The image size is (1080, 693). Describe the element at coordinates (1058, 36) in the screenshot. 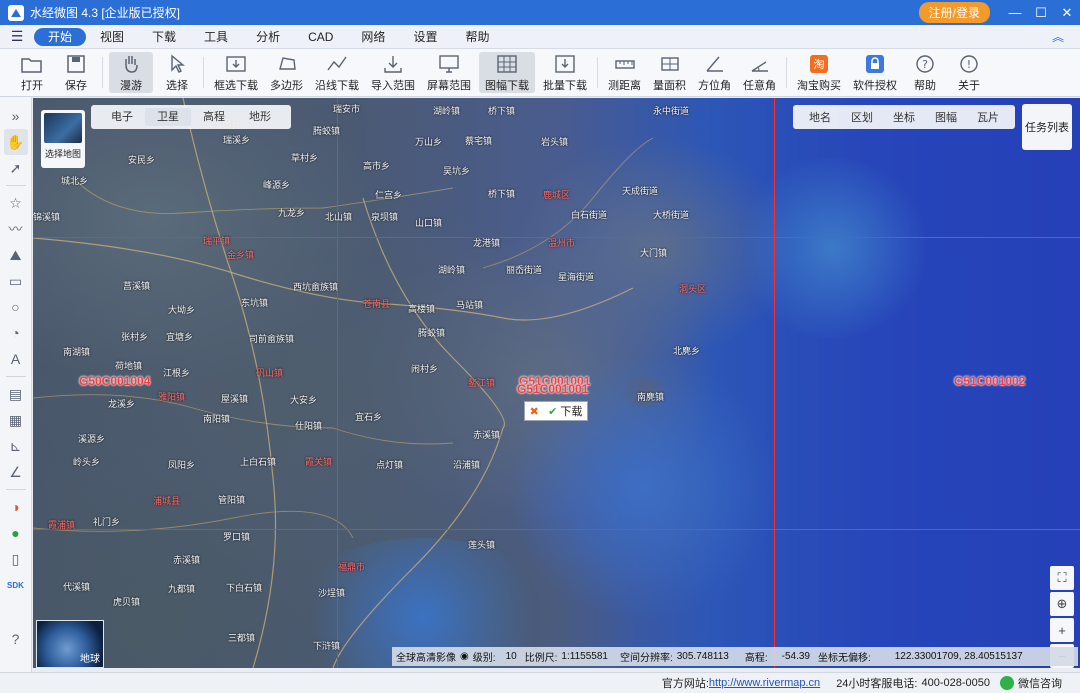

I see `collapse-ribbon-icon: ︽` at that location.